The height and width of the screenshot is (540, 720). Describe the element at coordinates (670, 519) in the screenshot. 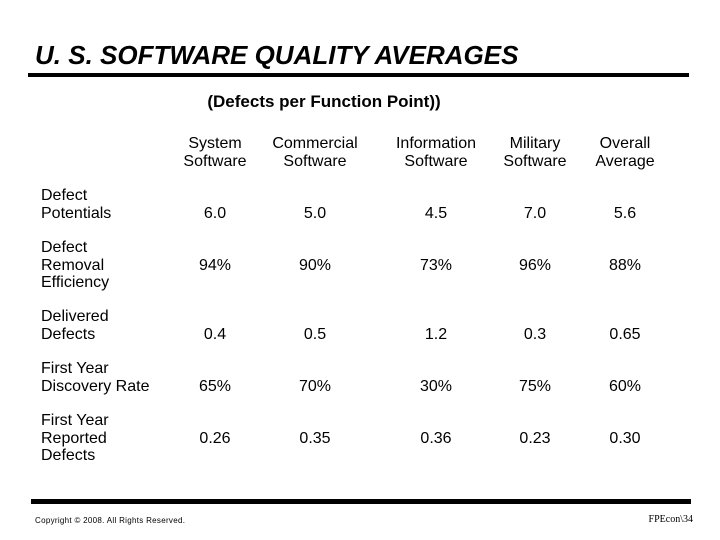

I see `page-reference: FPEcon\34` at that location.